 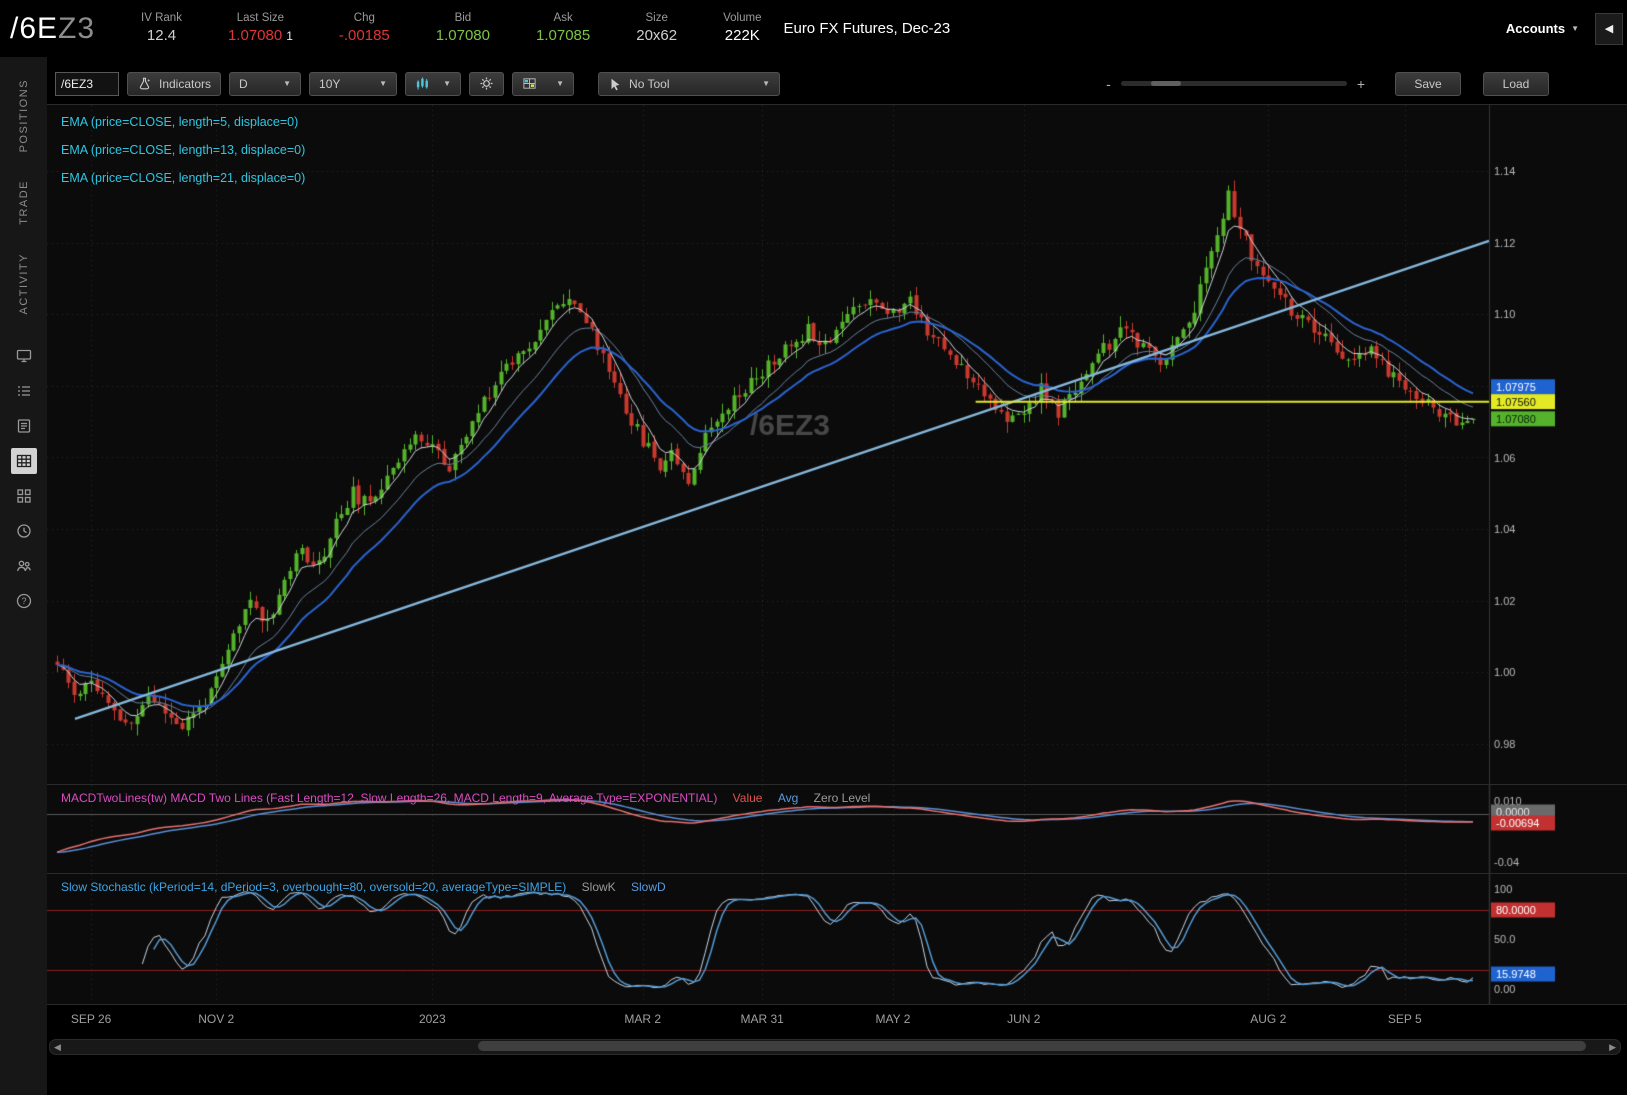 I want to click on stat-value: 222K, so click(x=742, y=36).